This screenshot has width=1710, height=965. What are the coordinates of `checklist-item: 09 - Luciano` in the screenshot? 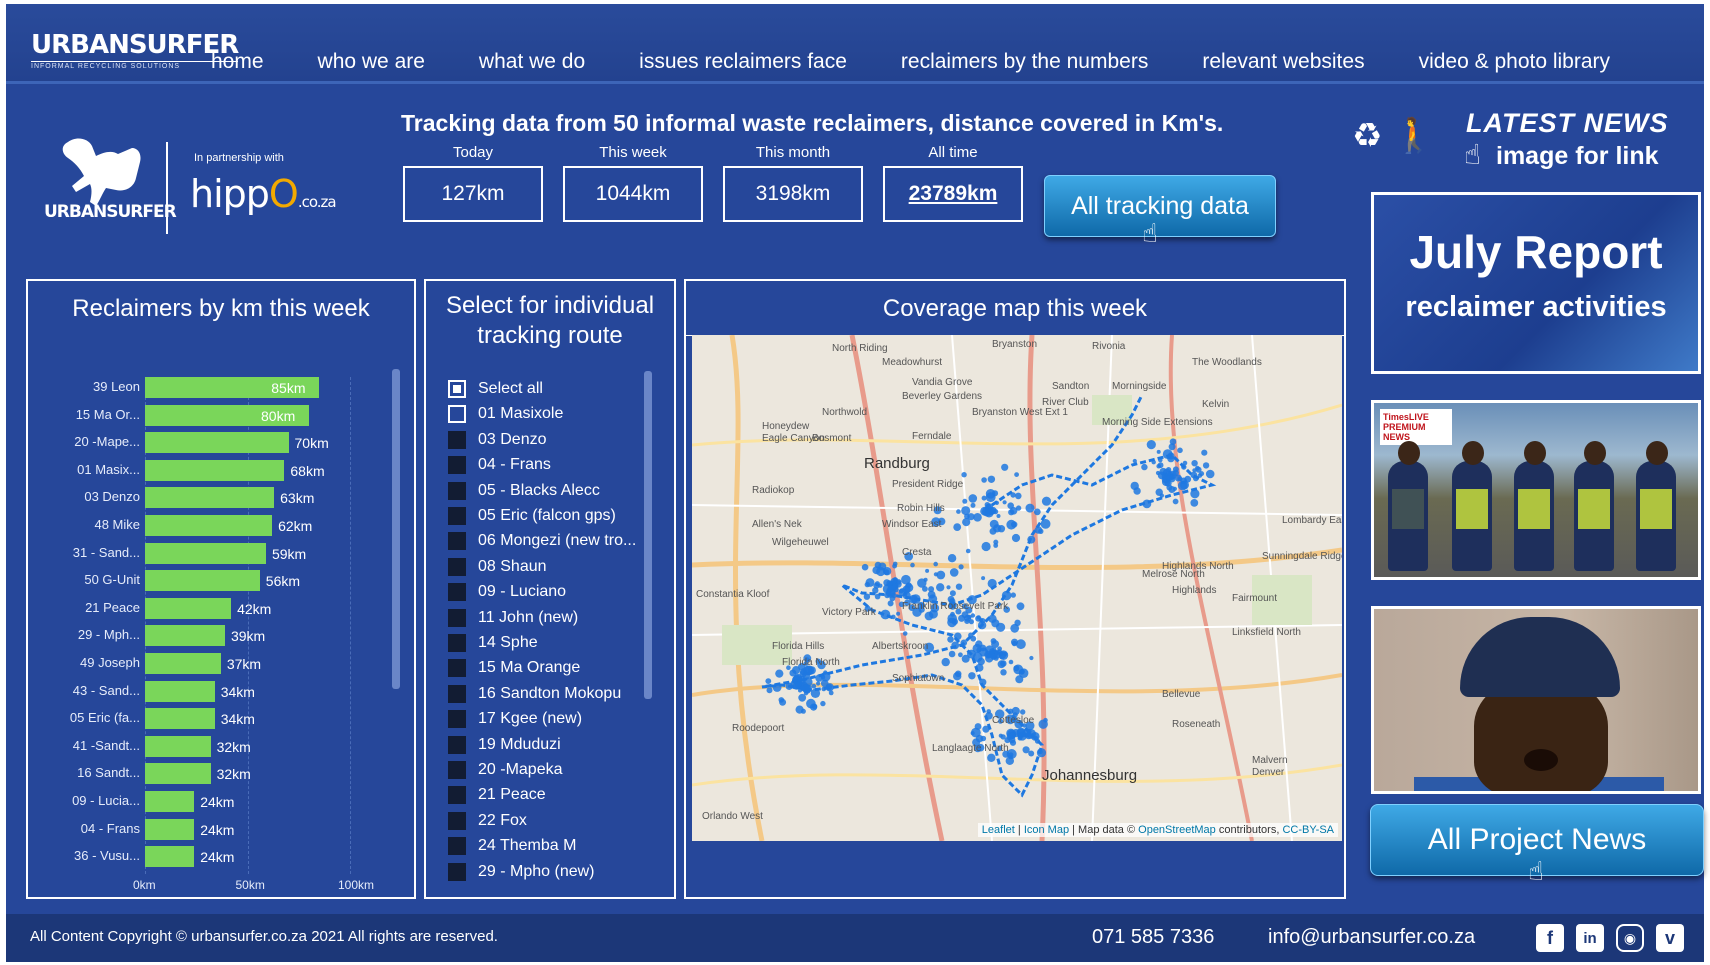 It's located at (507, 592).